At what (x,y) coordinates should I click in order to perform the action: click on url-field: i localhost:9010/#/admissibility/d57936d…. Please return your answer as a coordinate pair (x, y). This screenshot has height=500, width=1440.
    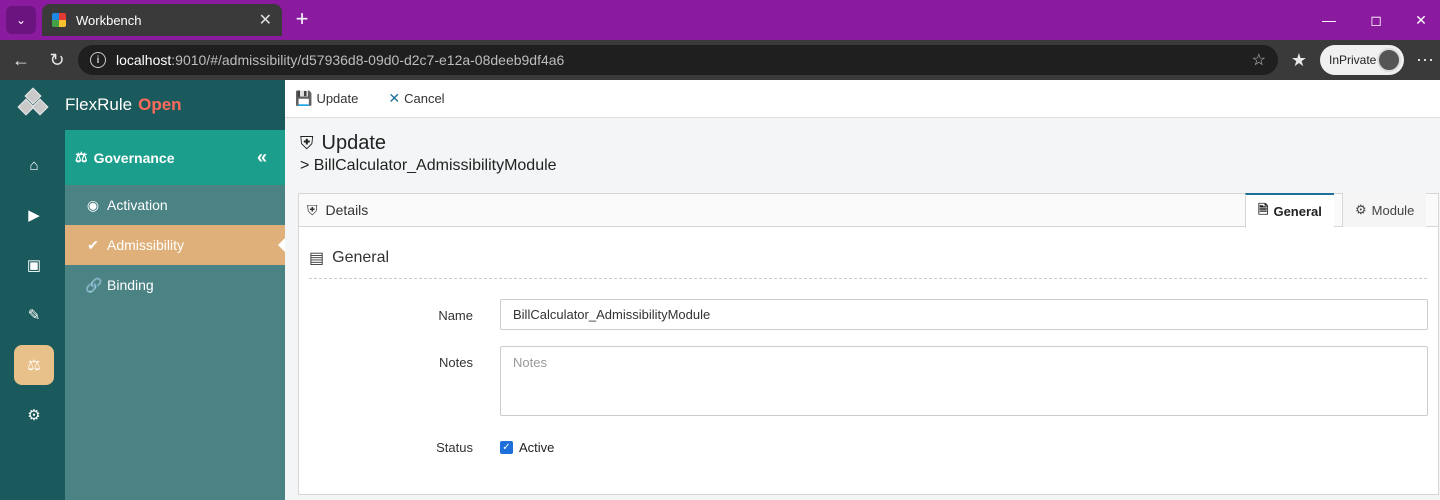
    Looking at the image, I should click on (678, 60).